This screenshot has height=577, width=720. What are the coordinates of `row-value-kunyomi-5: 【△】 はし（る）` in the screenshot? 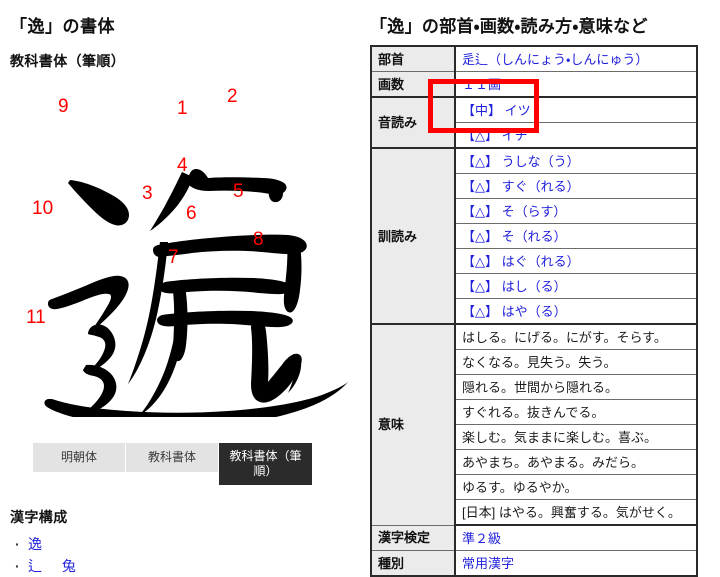 It's located at (576, 286).